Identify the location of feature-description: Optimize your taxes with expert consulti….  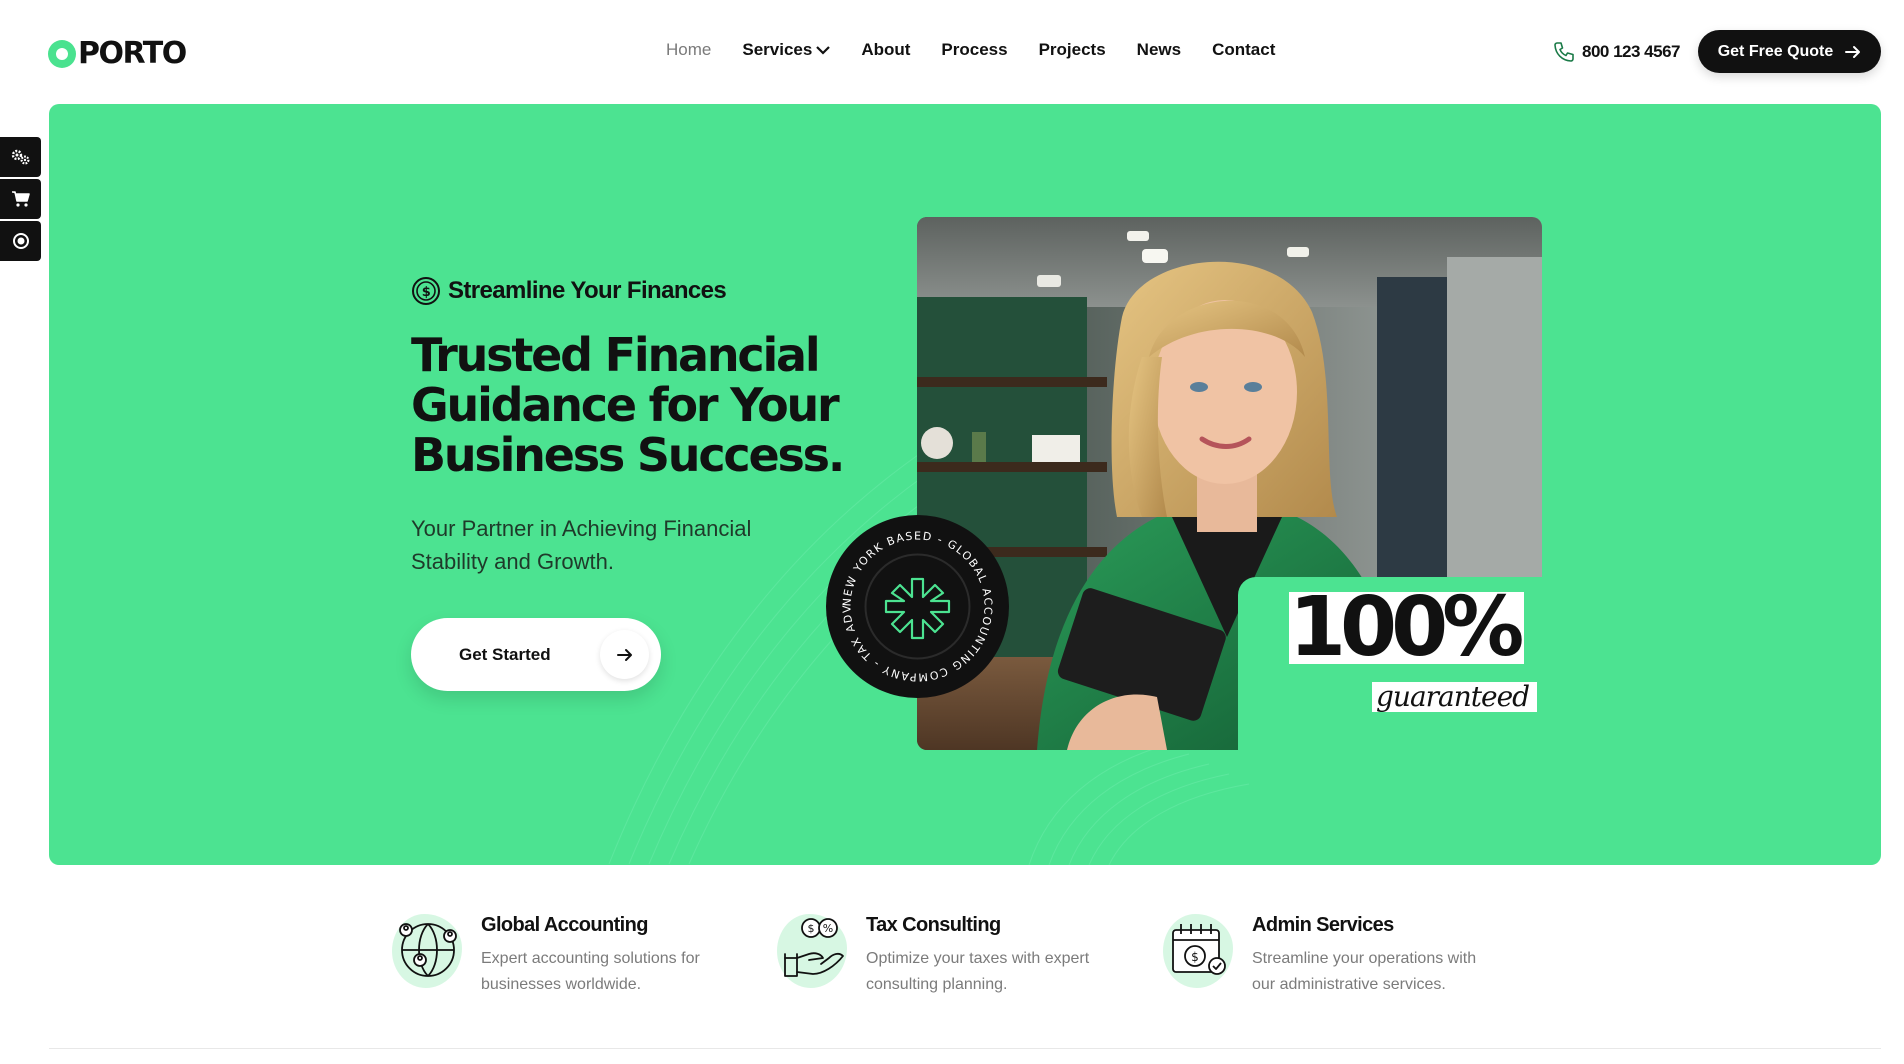
(996, 972).